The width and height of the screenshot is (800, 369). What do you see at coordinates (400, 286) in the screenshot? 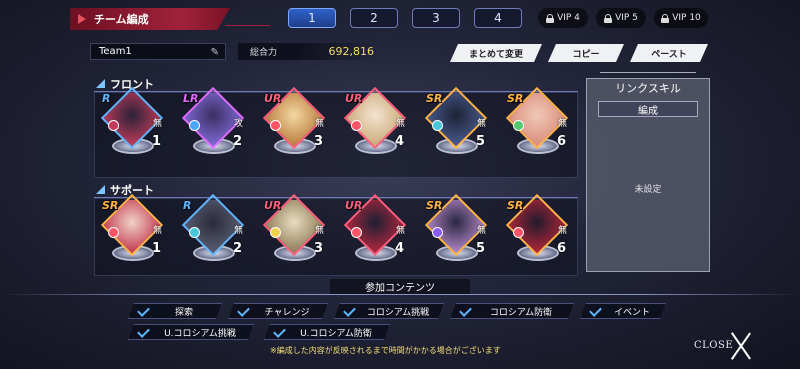
I see `participation-title: 参加コンテンツ` at bounding box center [400, 286].